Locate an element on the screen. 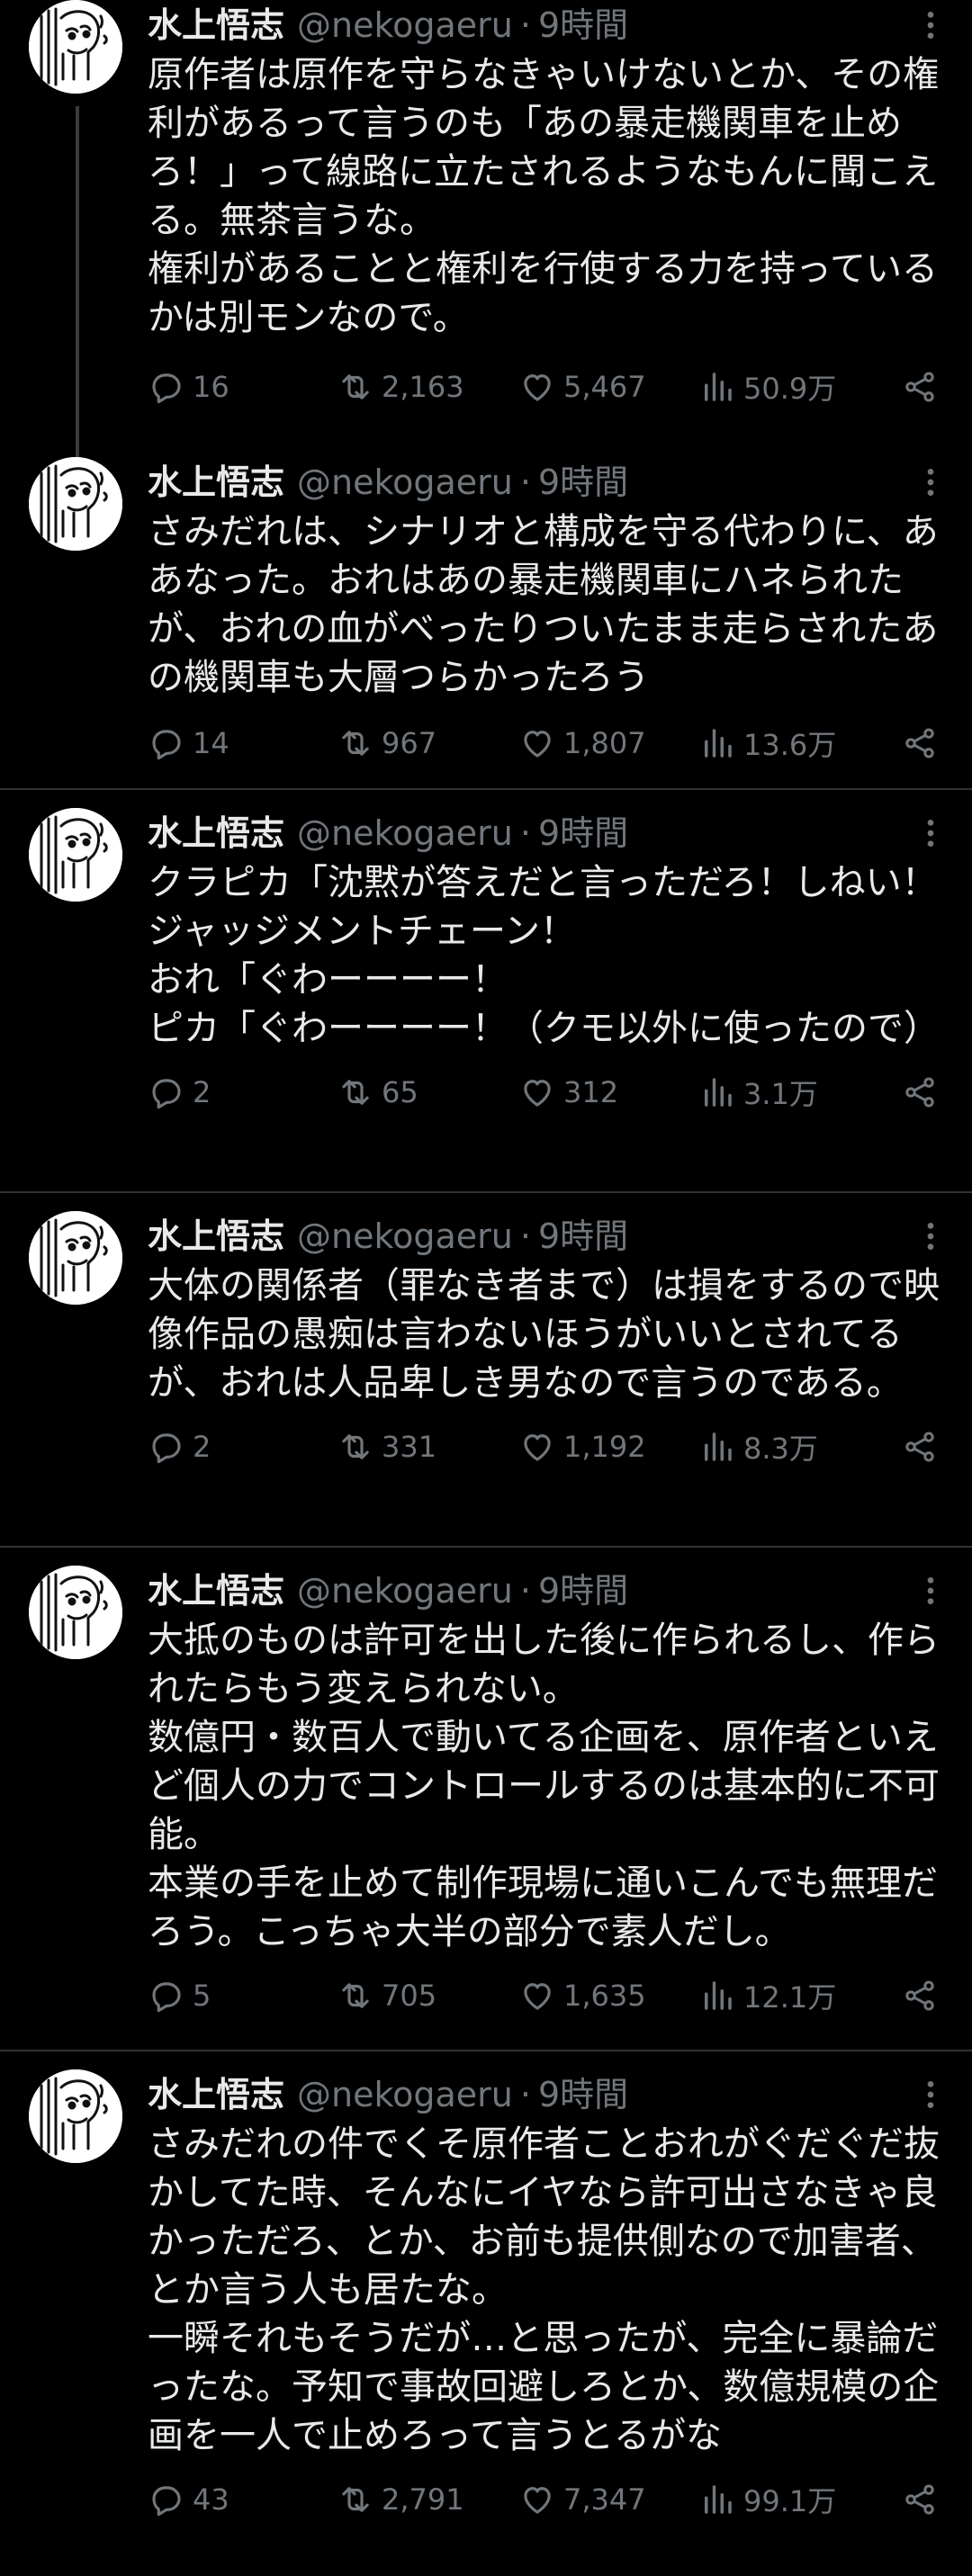 The width and height of the screenshot is (972, 2576). view-count: 50.9万 is located at coordinates (790, 389).